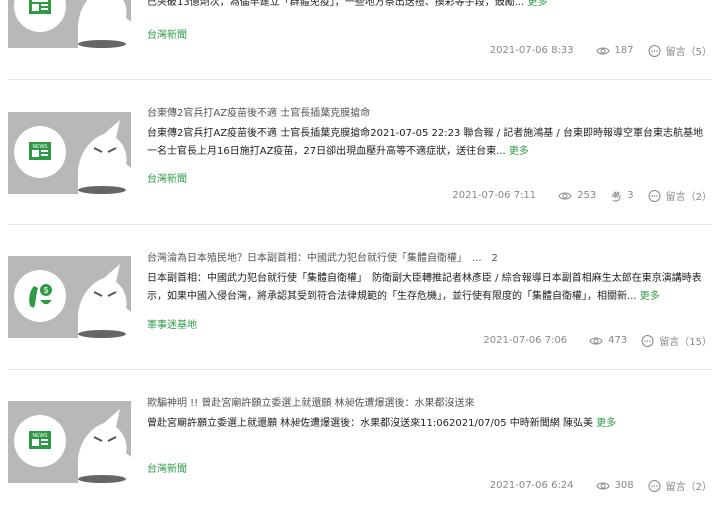 This screenshot has height=508, width=720. I want to click on article-date: 2021-07-06 6:24, so click(531, 485).